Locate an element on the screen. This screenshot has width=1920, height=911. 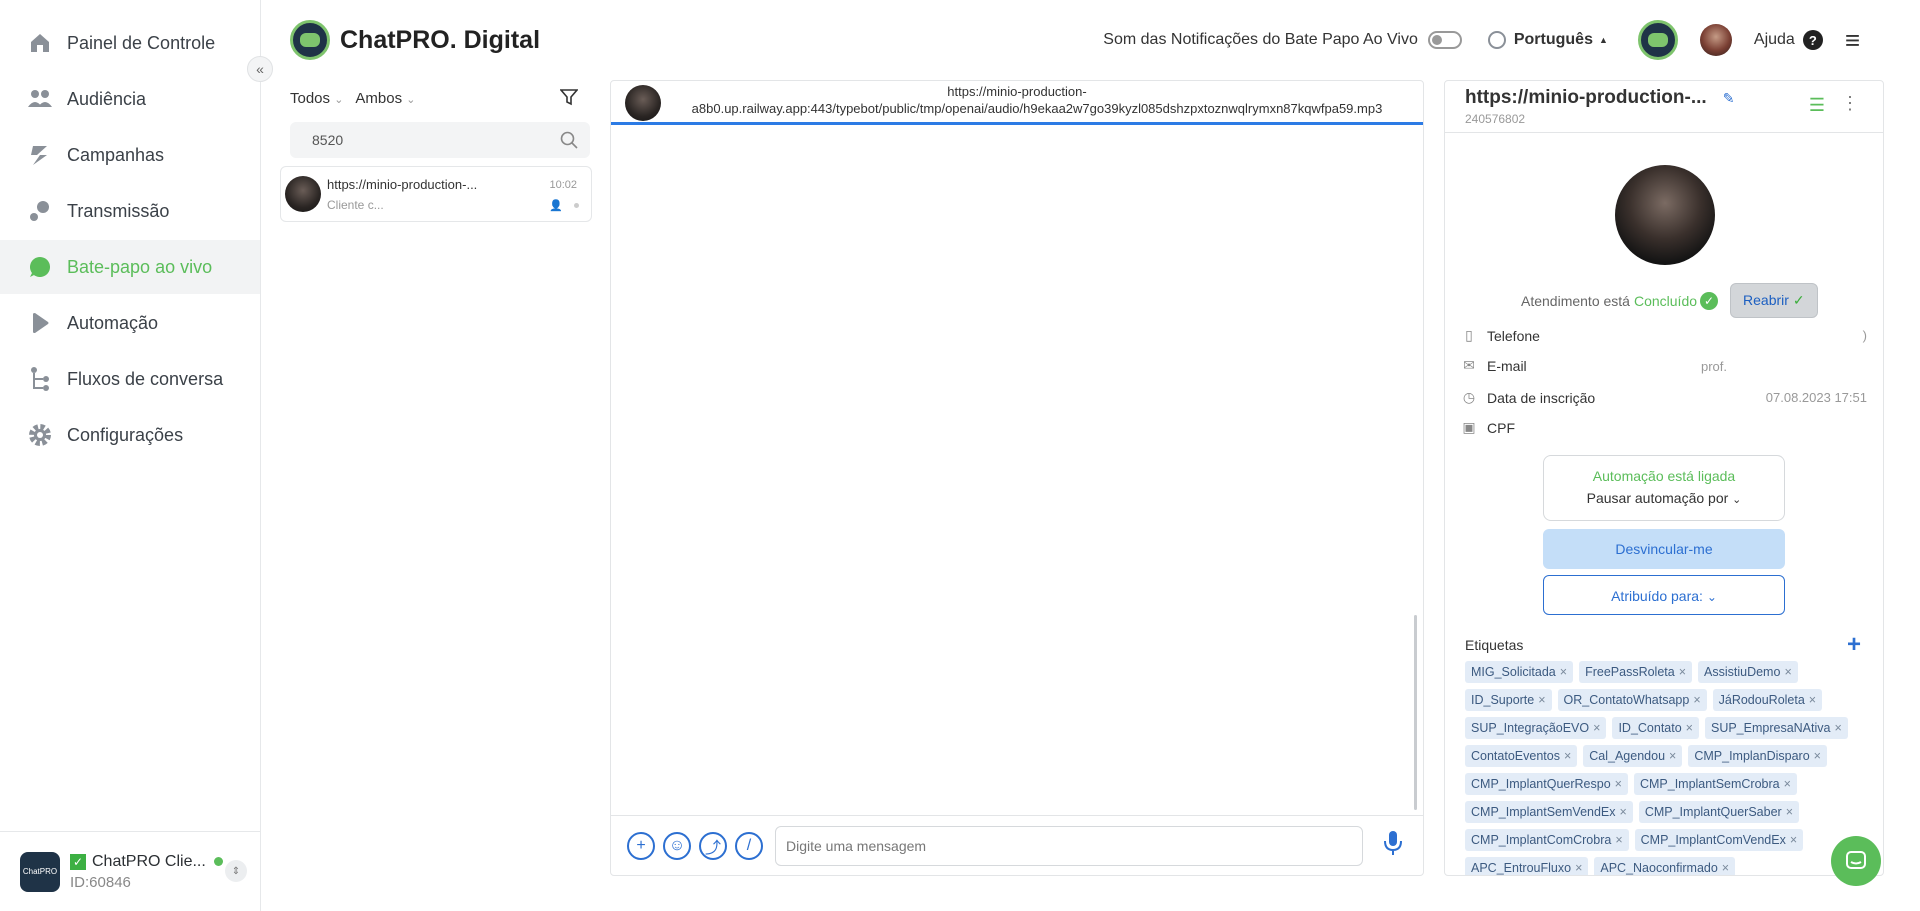
more-options-icon: ⋮ is located at coordinates (1850, 103).